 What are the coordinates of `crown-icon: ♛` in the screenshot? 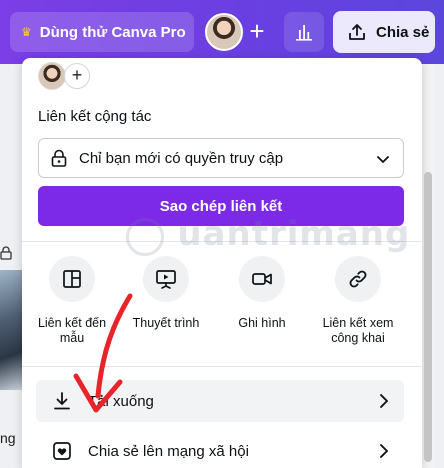 It's located at (26, 32).